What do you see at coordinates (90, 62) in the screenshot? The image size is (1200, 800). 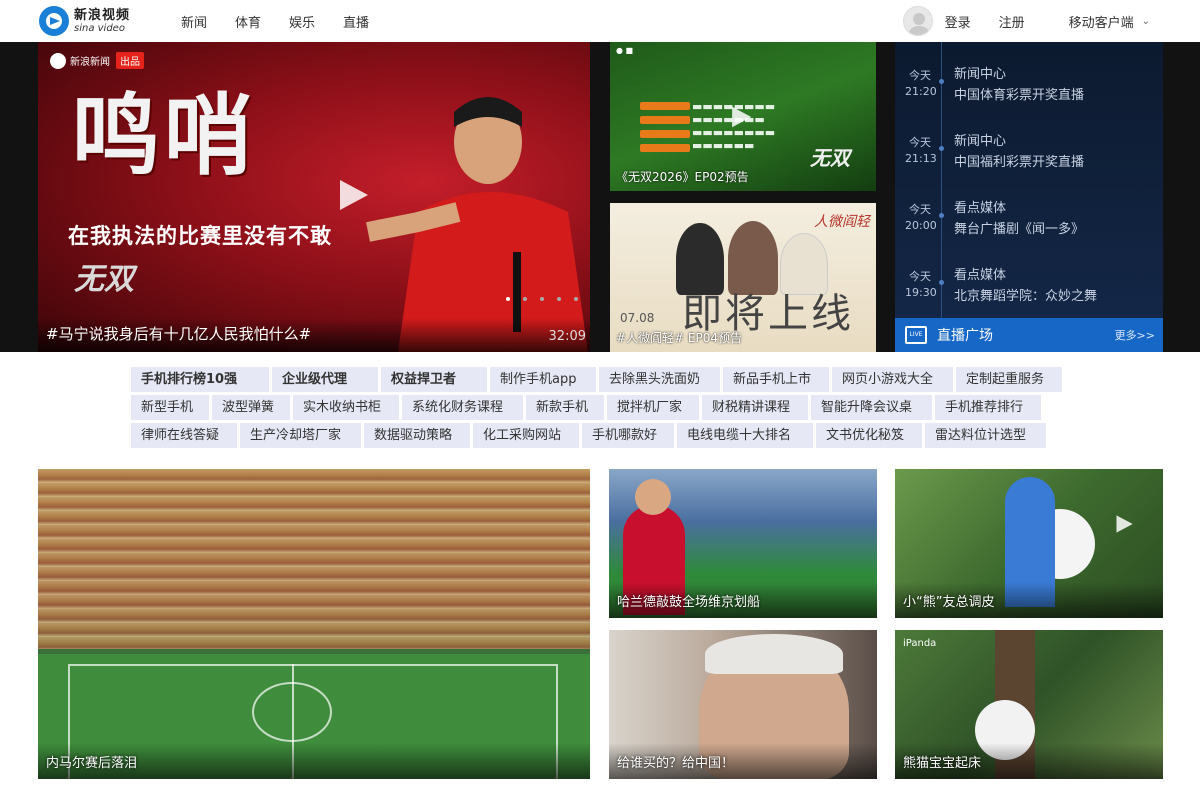 I see `source-name: 新浪新闻` at bounding box center [90, 62].